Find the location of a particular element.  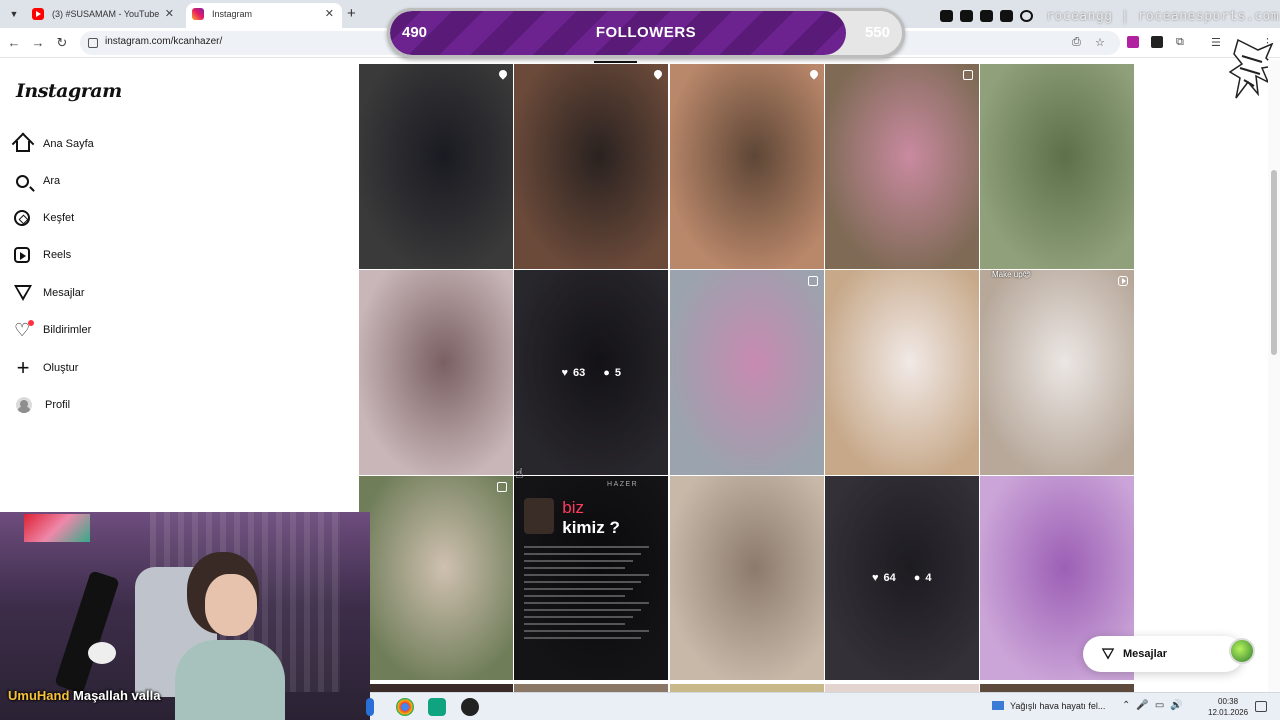

chat-message: UmuHand Maşallah valla is located at coordinates (84, 695).